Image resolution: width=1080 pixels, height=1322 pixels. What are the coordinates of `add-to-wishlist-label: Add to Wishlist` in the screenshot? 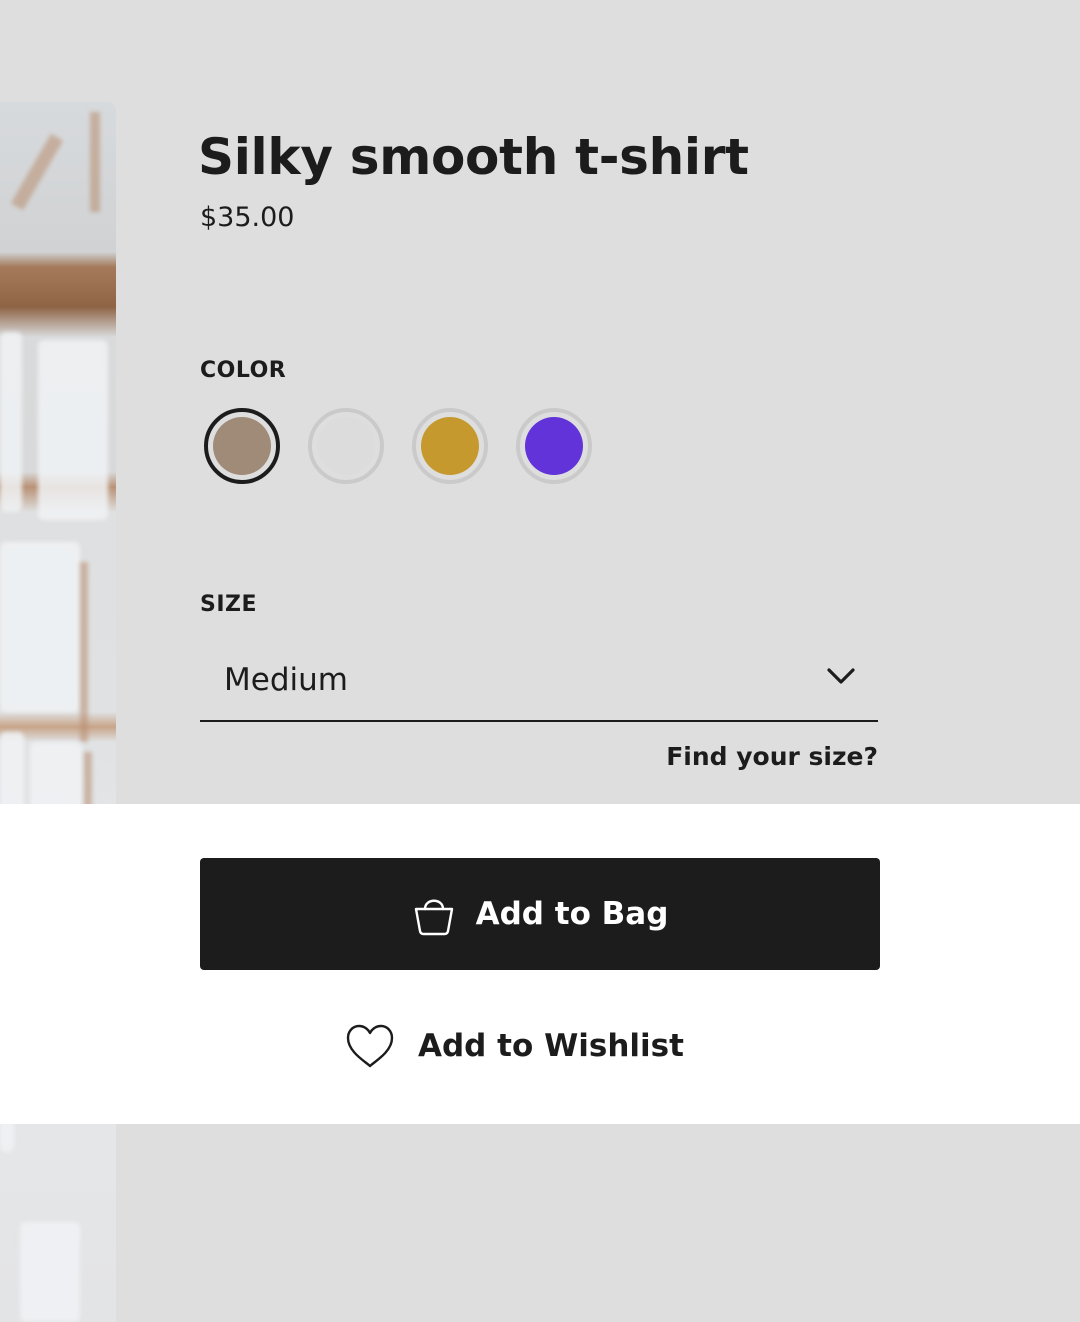 It's located at (551, 1046).